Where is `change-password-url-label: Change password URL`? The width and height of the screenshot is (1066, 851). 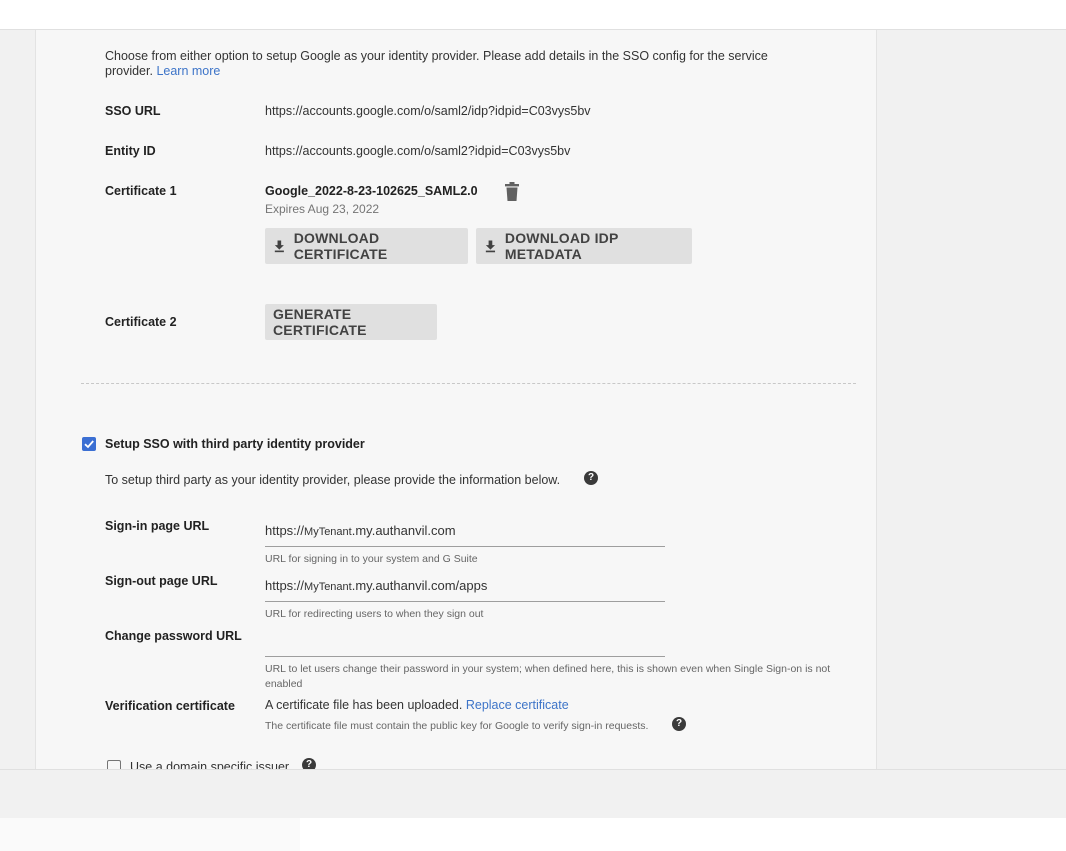
change-password-url-label: Change password URL is located at coordinates (173, 636).